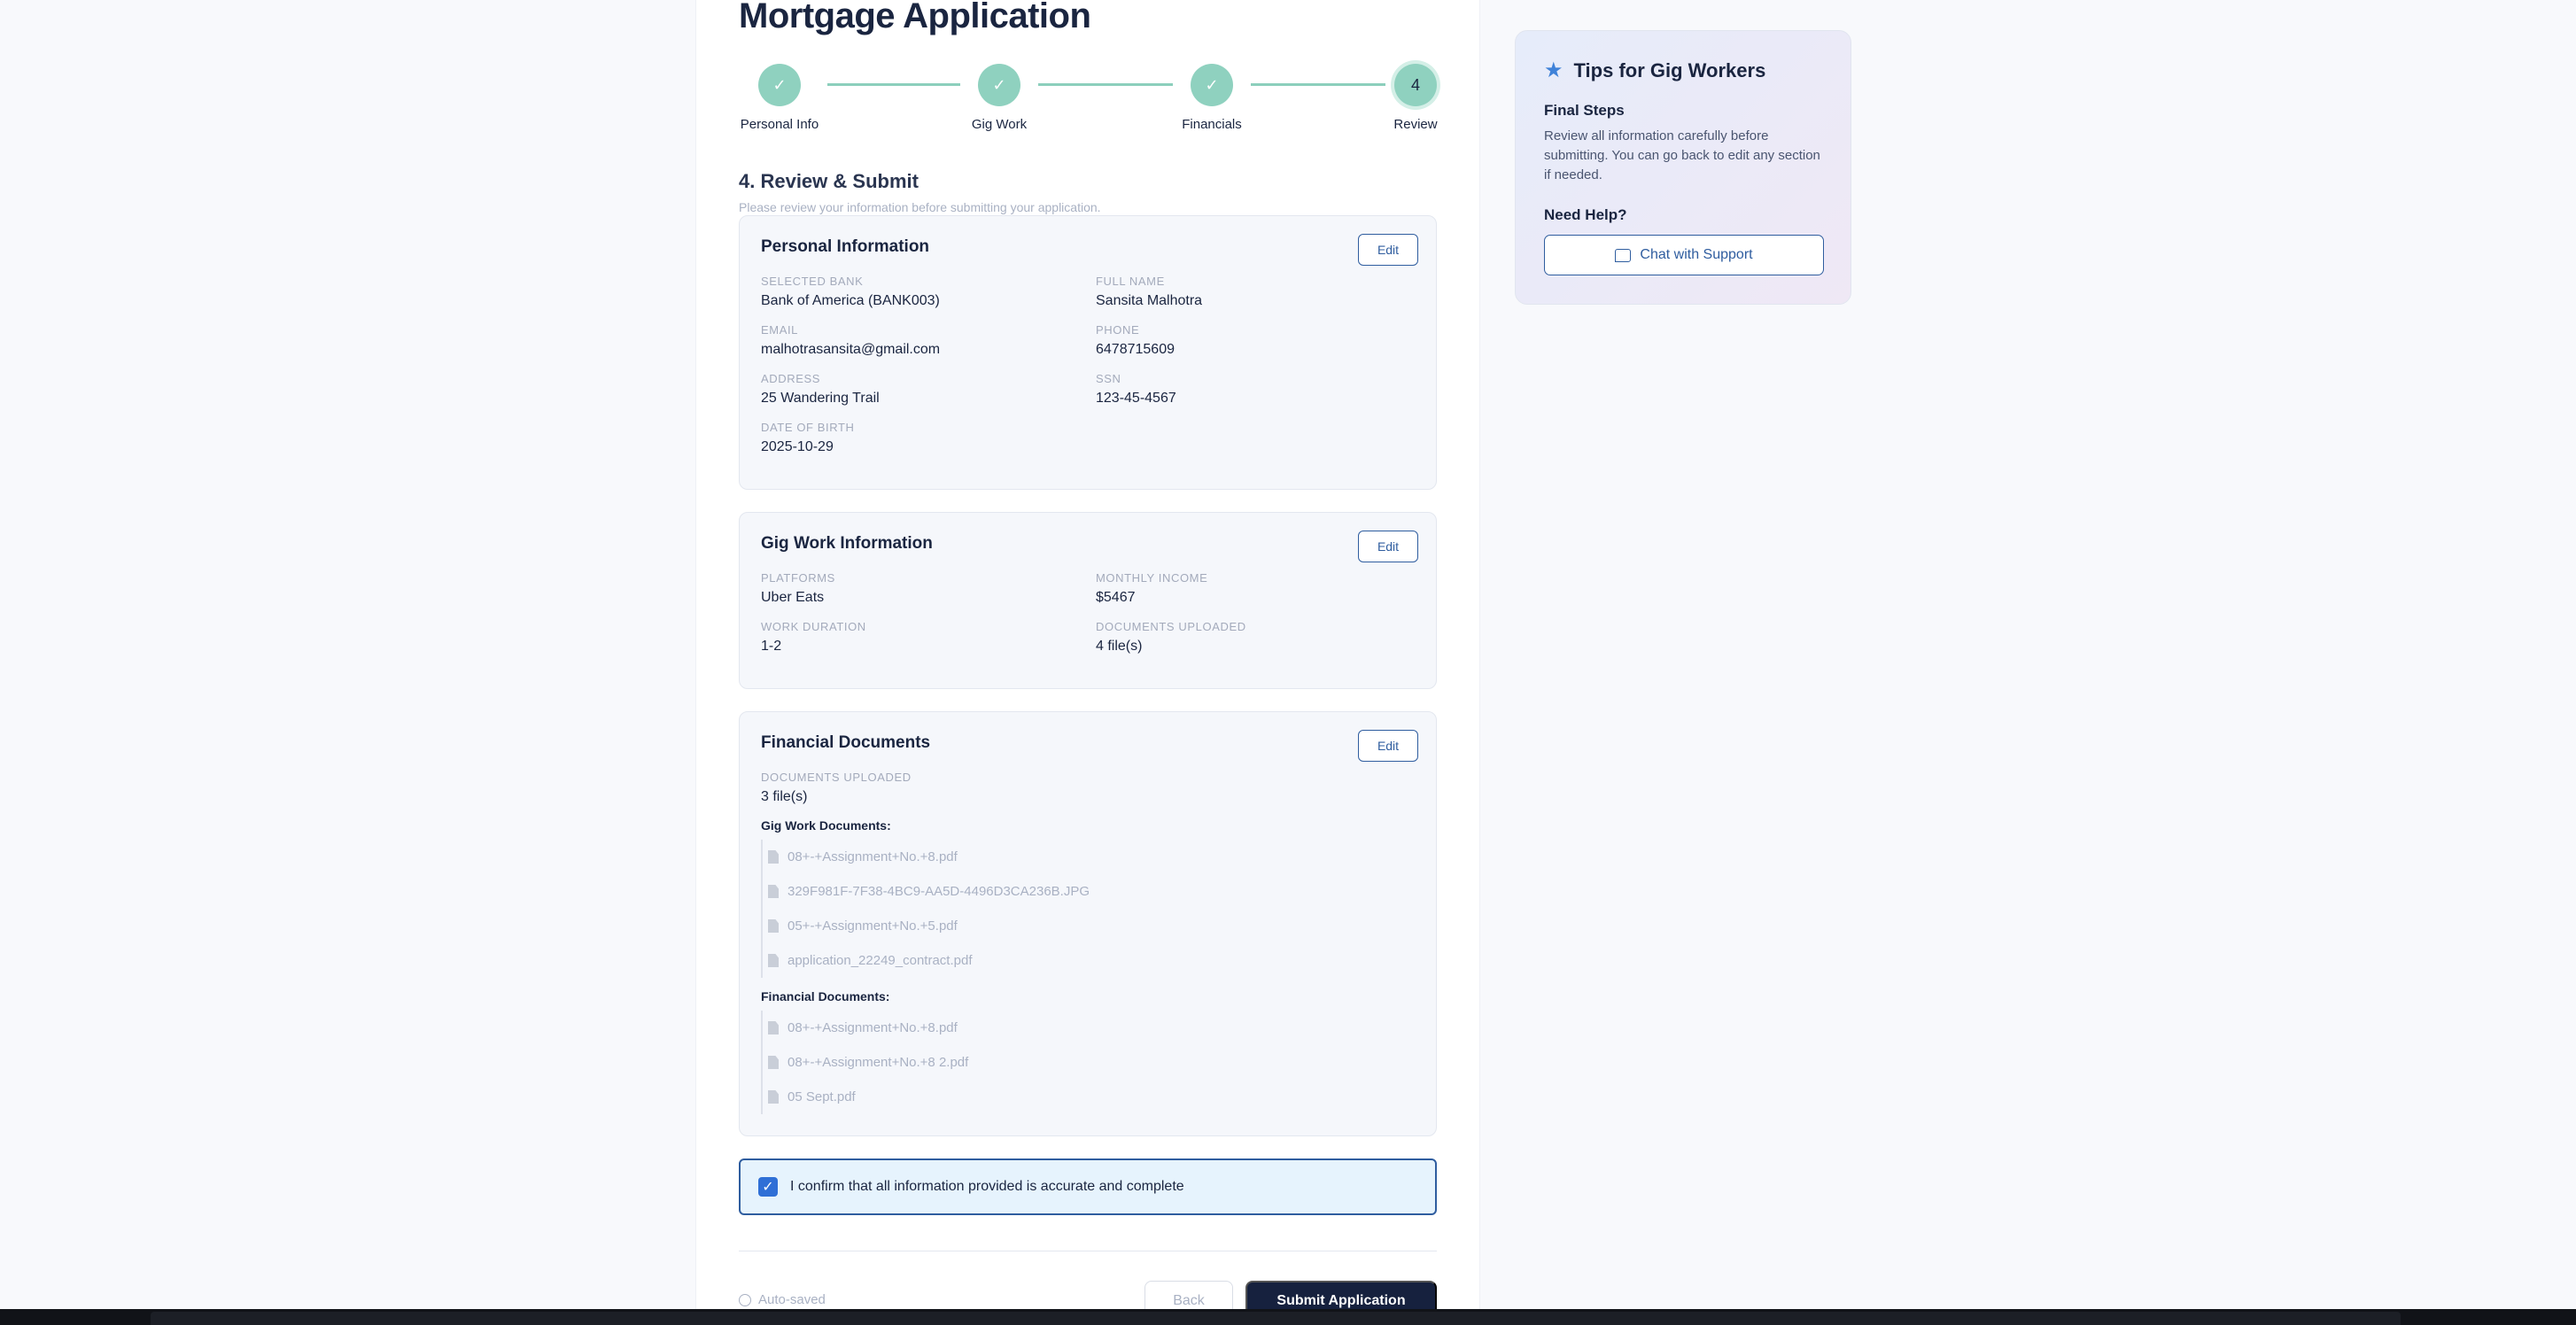 Image resolution: width=2576 pixels, height=1325 pixels. Describe the element at coordinates (920, 588) in the screenshot. I see `field-platforms: Platforms Uber Eats` at that location.